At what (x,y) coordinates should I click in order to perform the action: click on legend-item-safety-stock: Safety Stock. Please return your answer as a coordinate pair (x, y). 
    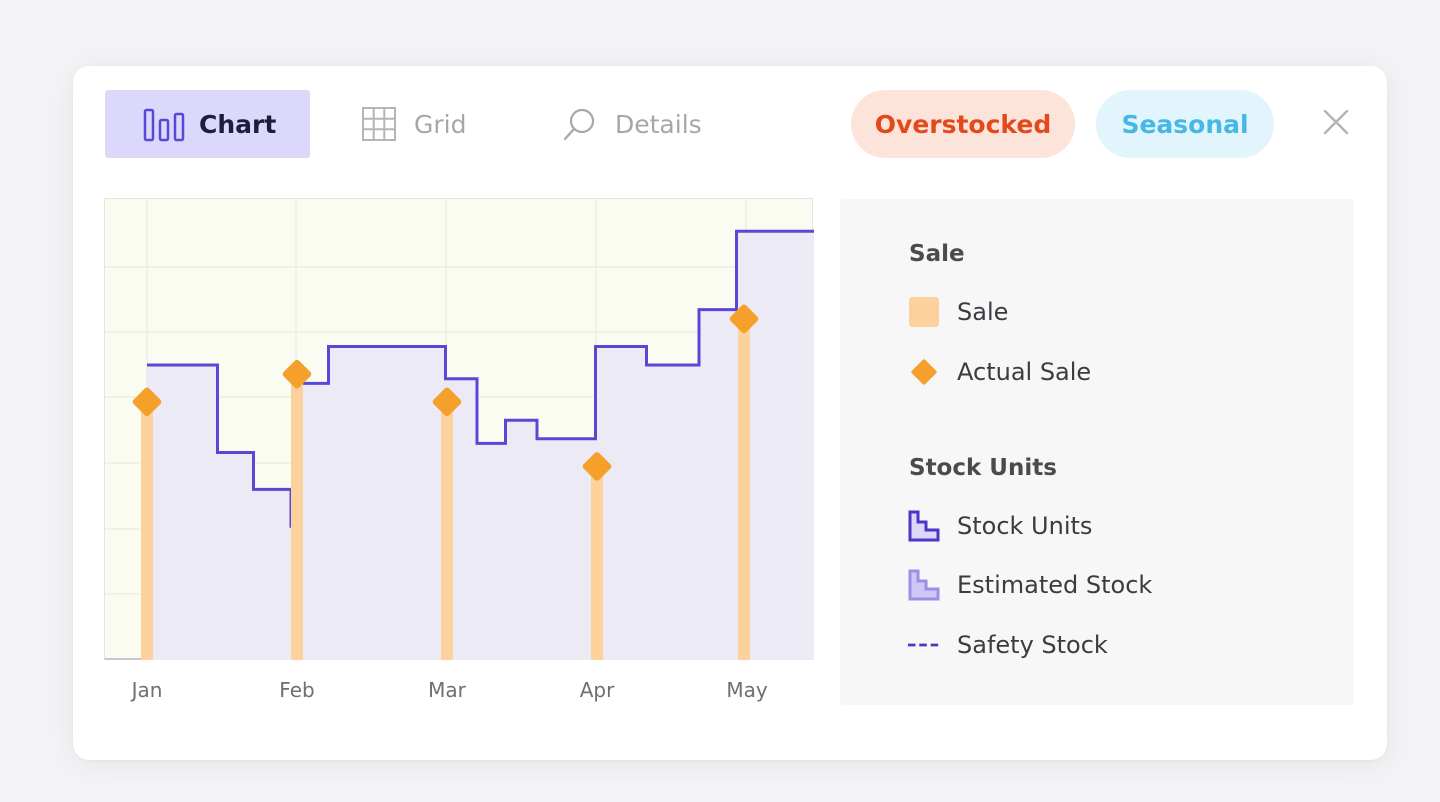
    Looking at the image, I should click on (1007, 645).